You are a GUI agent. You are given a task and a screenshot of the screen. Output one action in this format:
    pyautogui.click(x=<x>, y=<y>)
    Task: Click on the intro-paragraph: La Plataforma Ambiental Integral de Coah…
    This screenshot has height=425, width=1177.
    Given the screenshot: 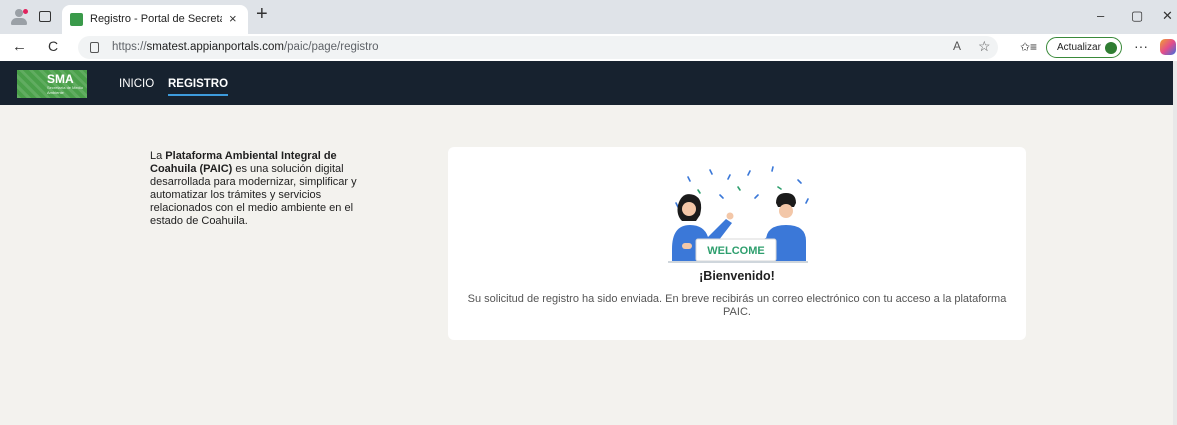 What is the action you would take?
    pyautogui.click(x=253, y=188)
    